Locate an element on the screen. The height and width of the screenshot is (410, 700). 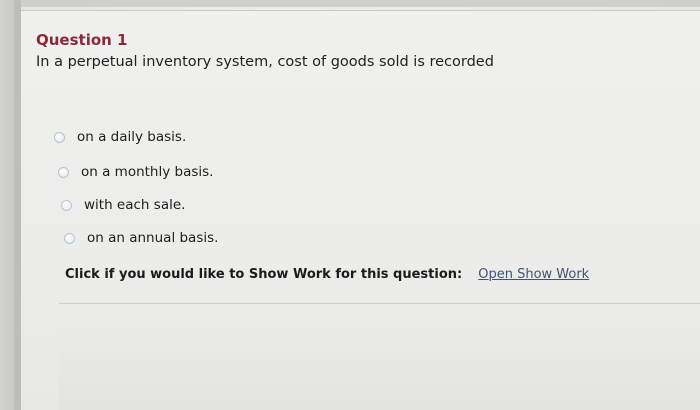
option-3: with each sale. is located at coordinates (123, 205).